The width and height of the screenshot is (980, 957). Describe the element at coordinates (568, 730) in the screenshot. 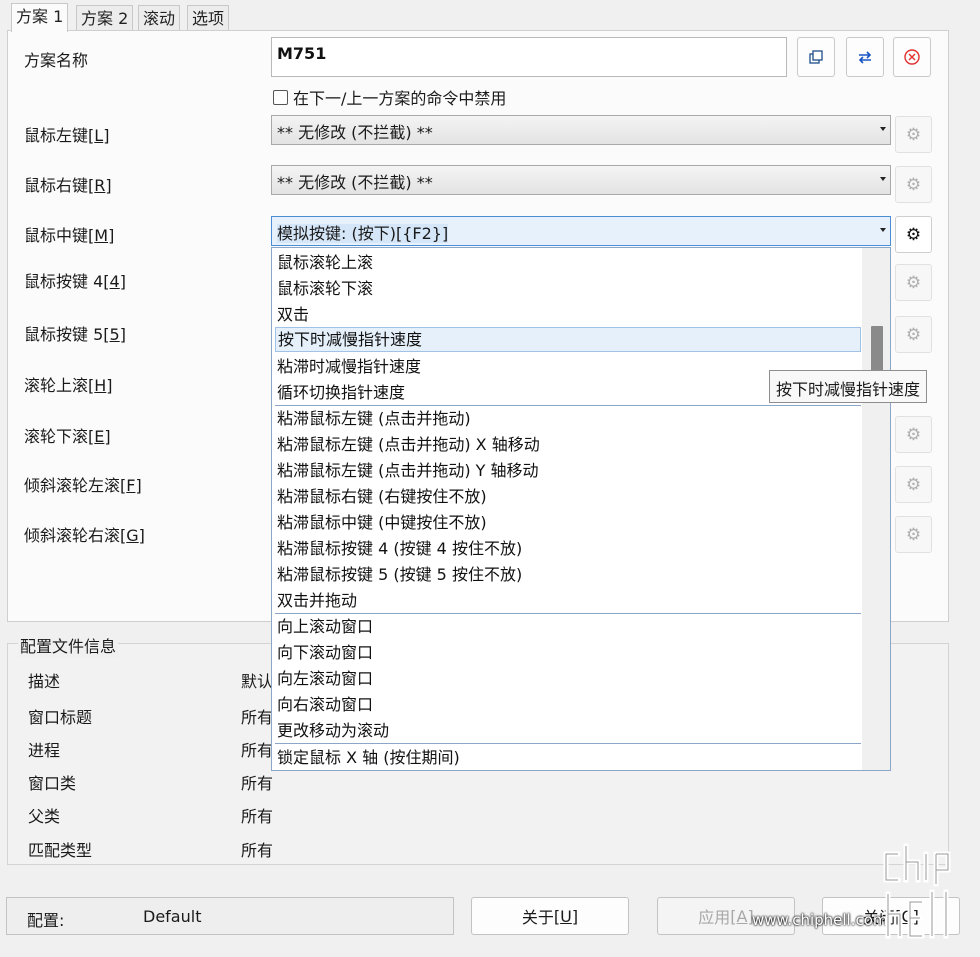

I see `list-item: 更改移动为滚动` at that location.